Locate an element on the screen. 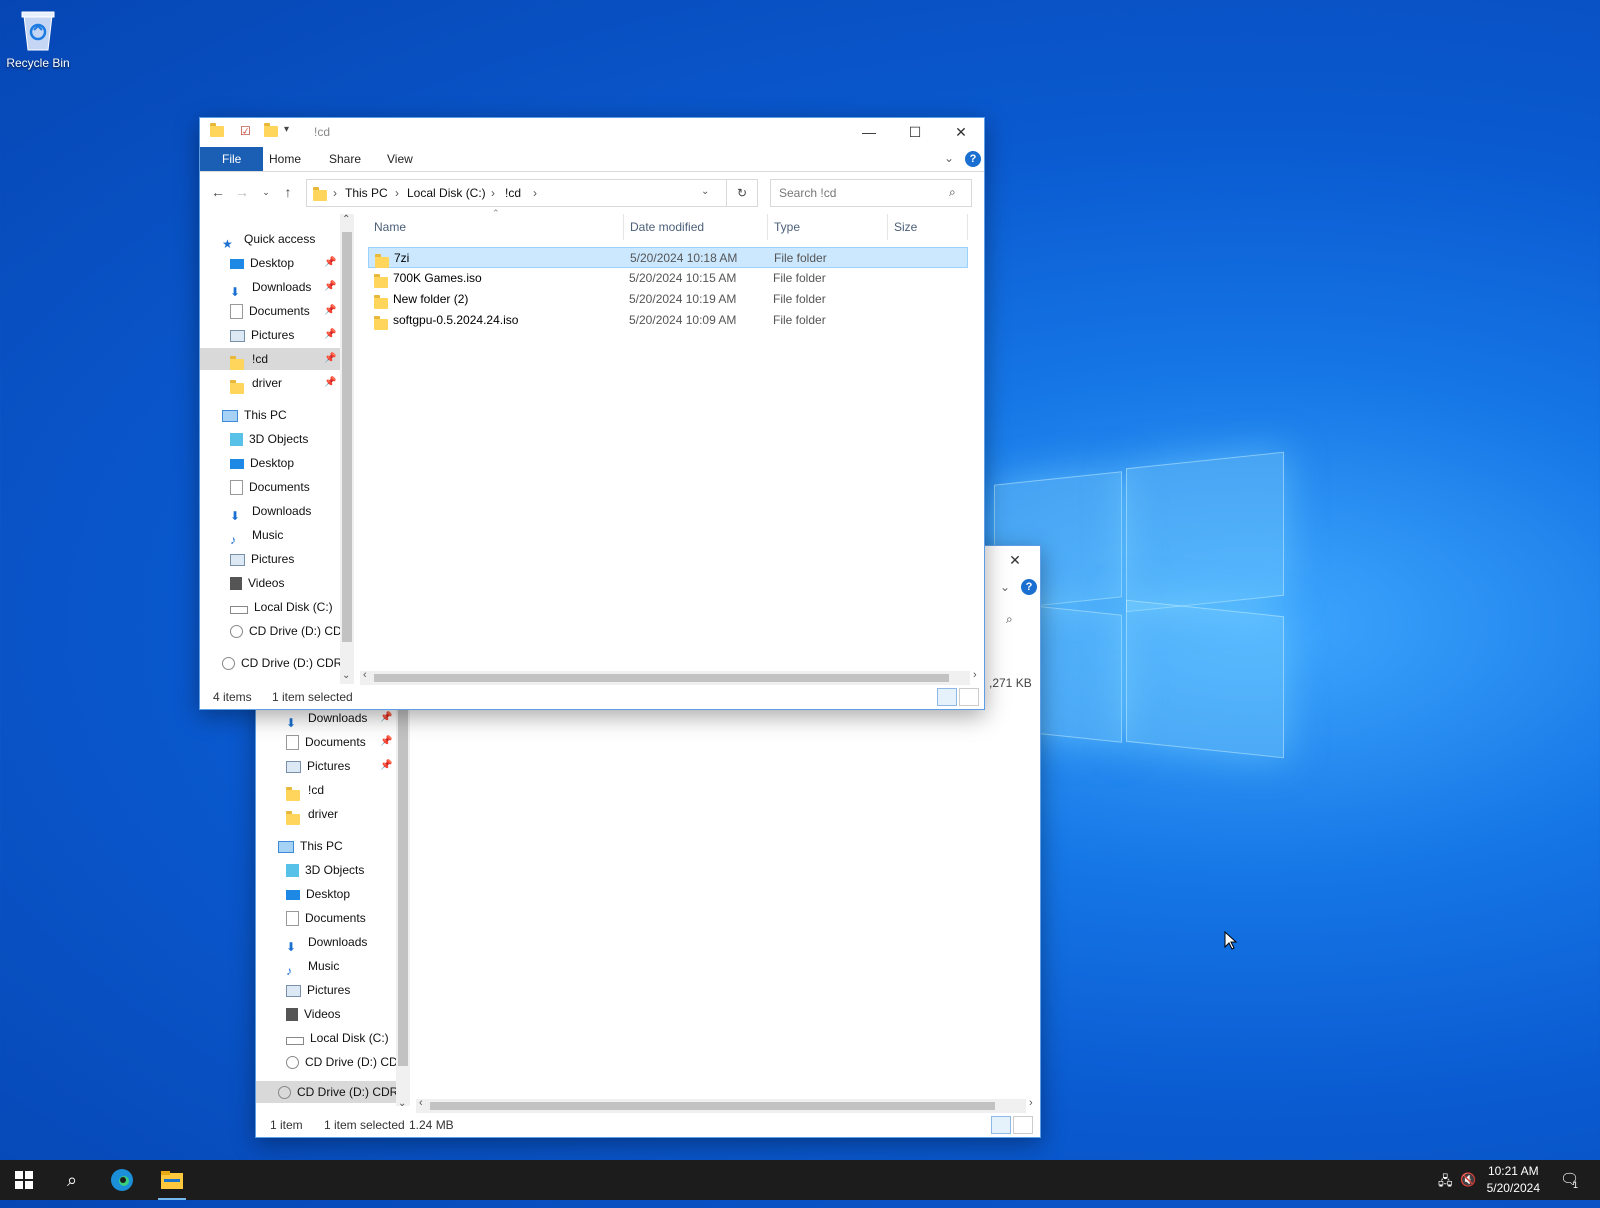  3d-objects-icon is located at coordinates (292, 871).